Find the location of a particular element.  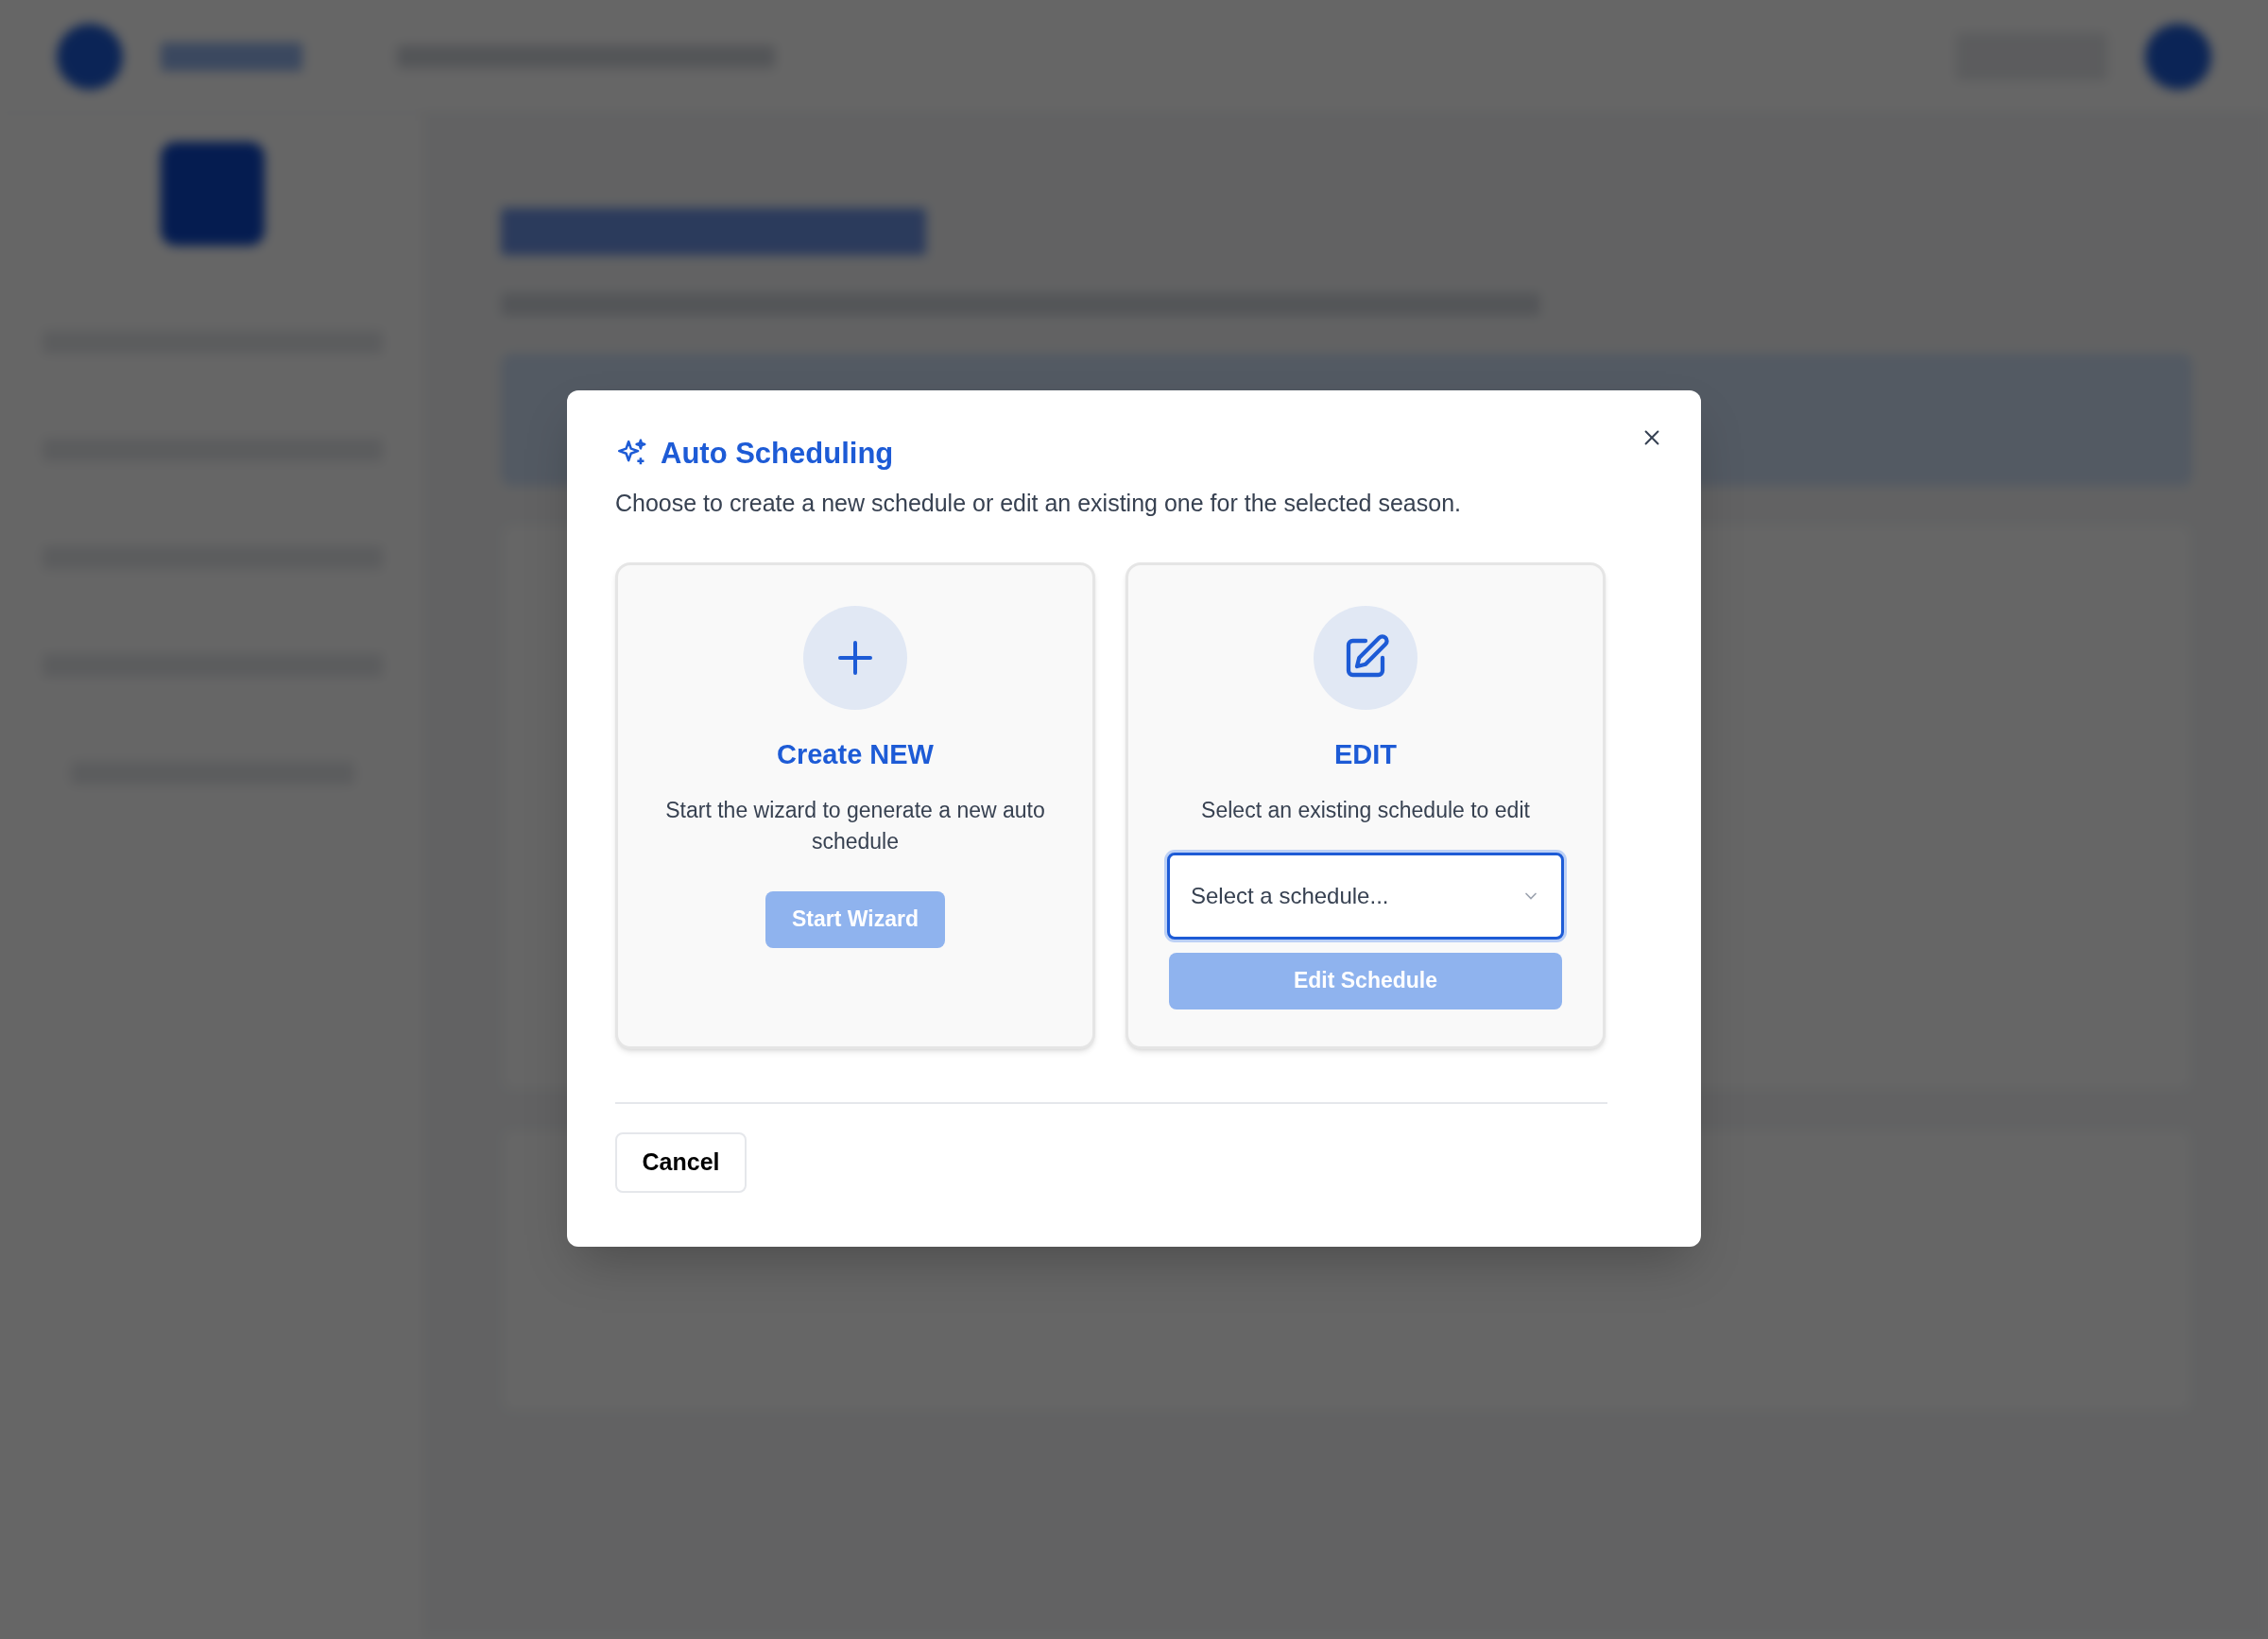

cancel-button: Cancel is located at coordinates (681, 1162).